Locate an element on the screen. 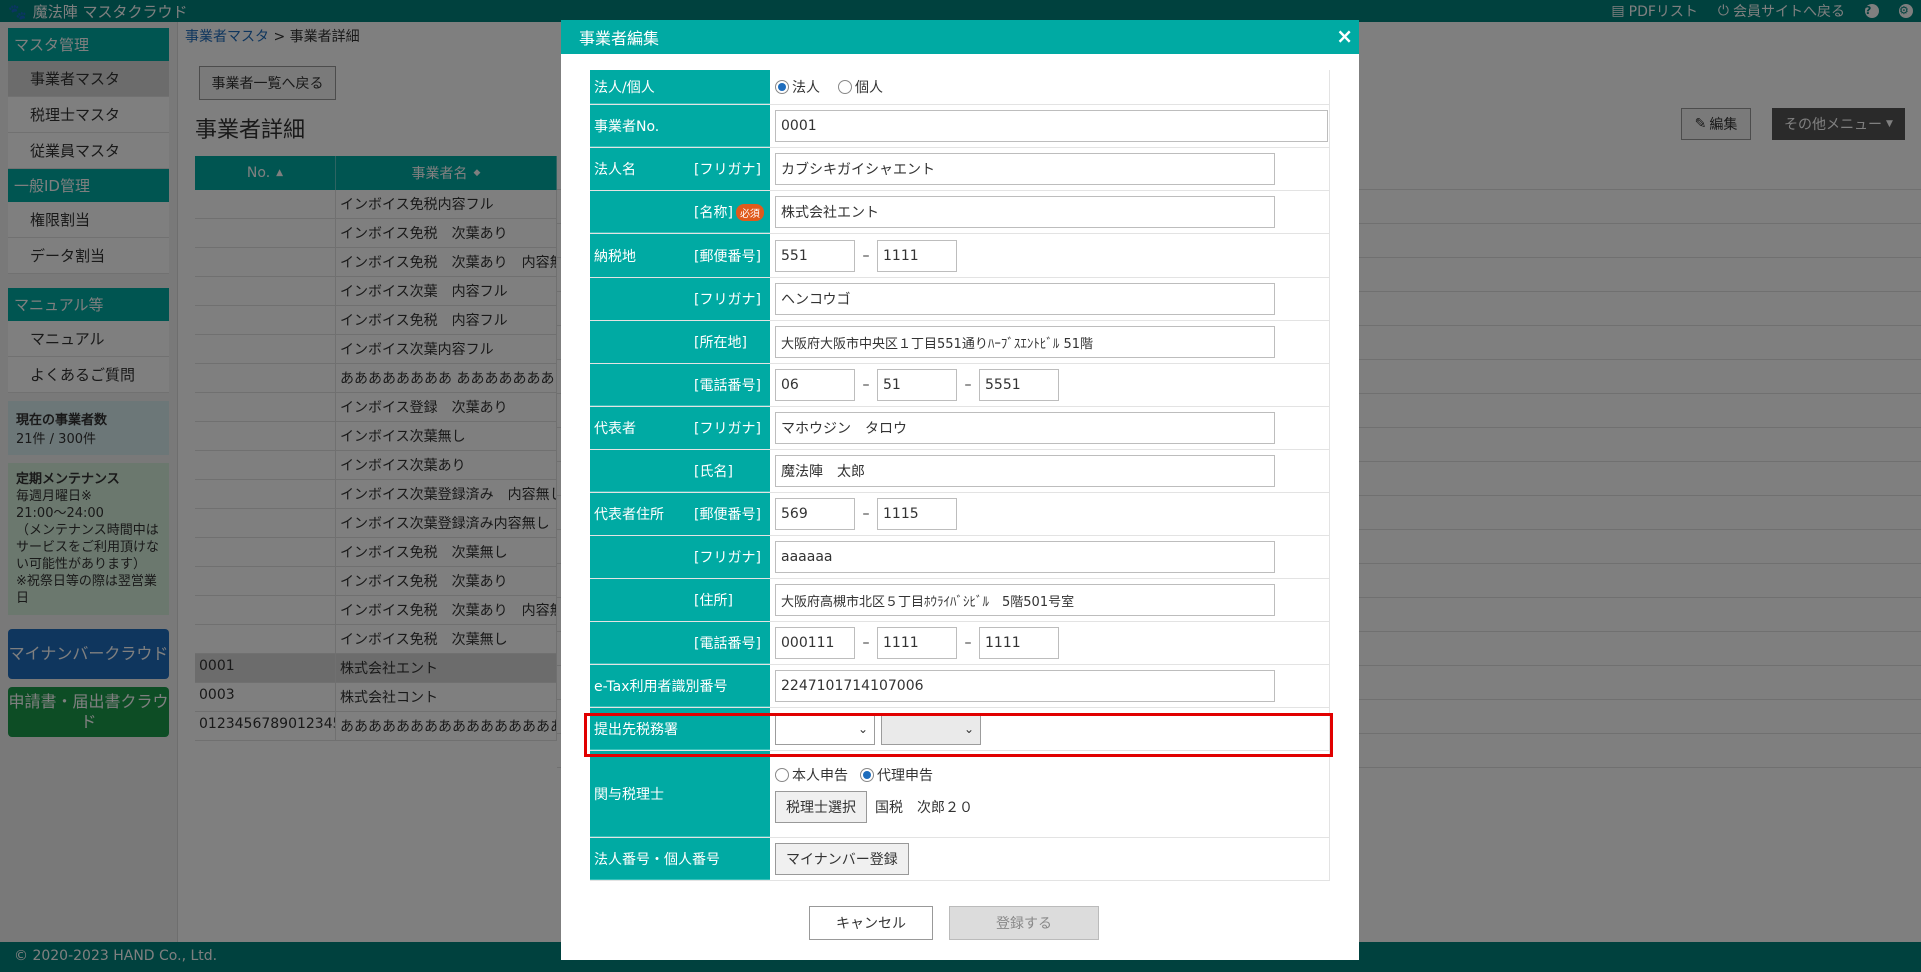 This screenshot has height=972, width=1921. close-icon: × is located at coordinates (1344, 36).